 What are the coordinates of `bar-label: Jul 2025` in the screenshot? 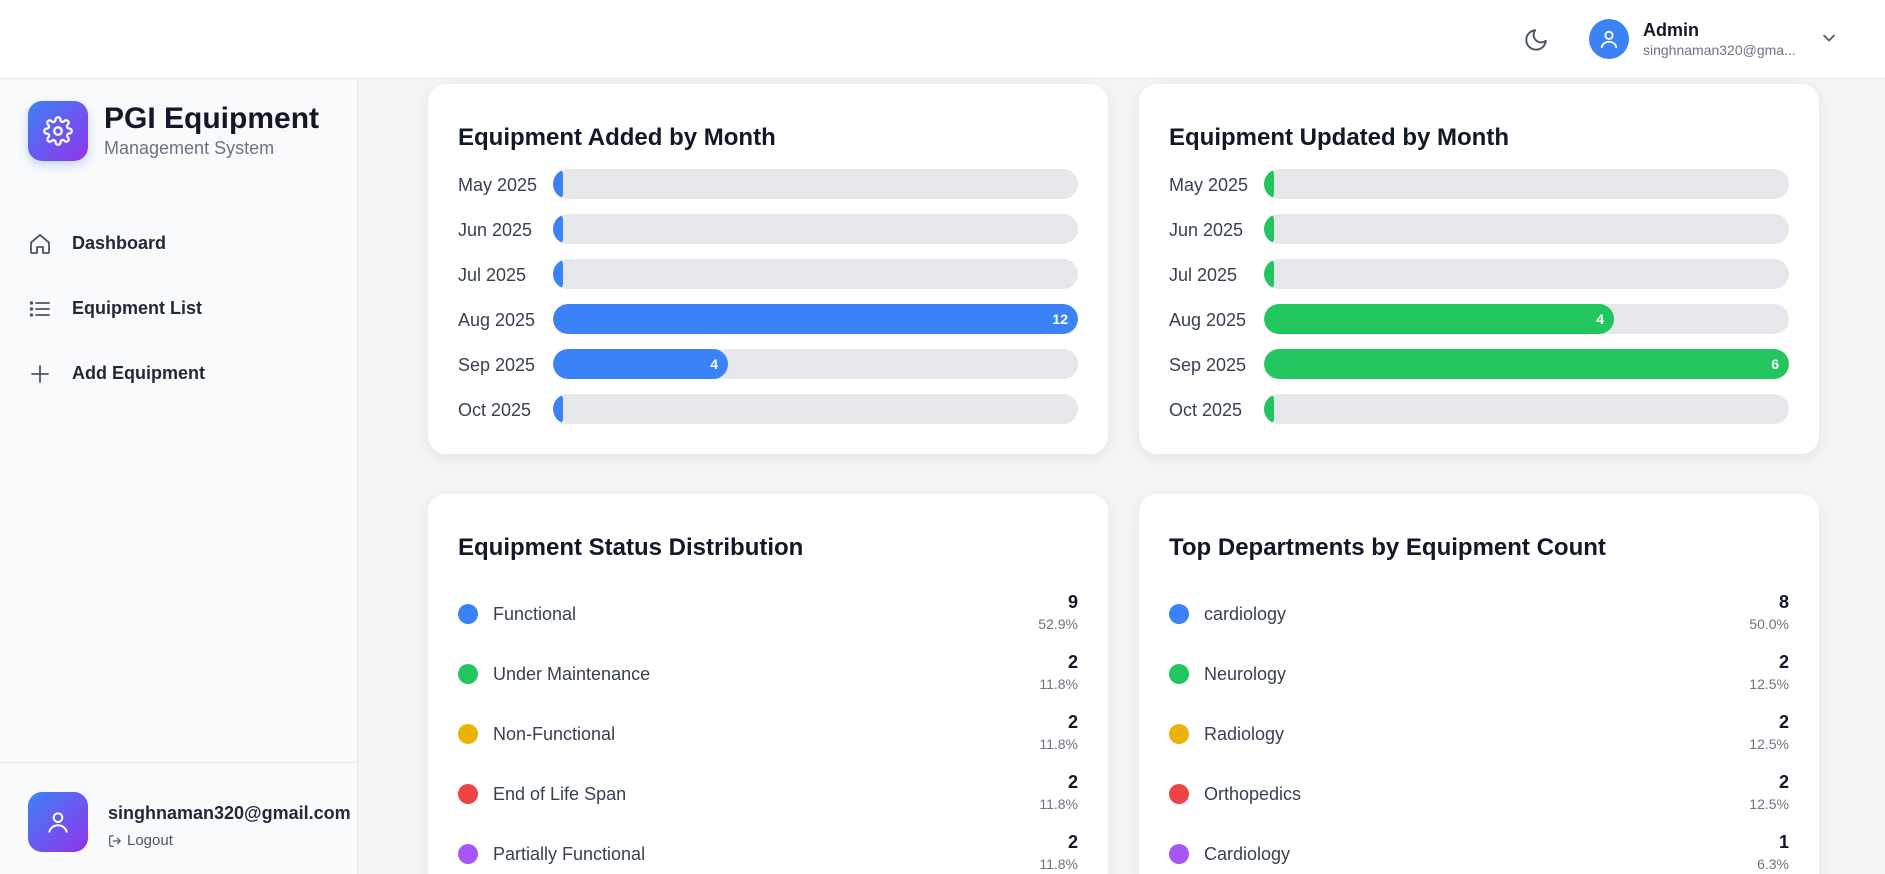 It's located at (492, 275).